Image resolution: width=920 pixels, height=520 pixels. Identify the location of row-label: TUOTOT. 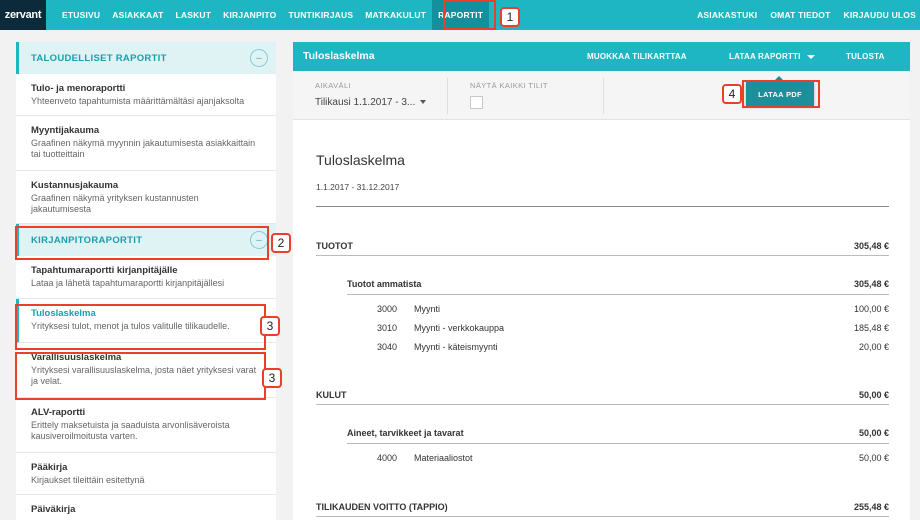
(334, 246).